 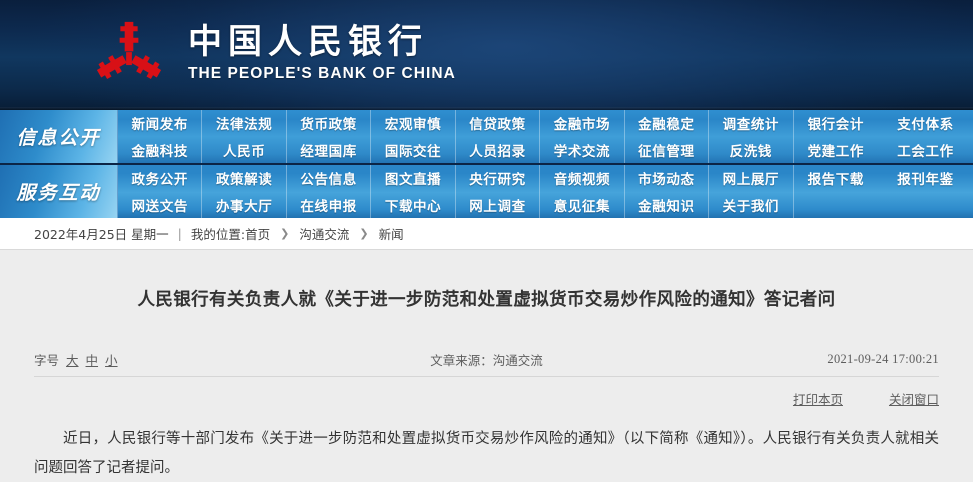 What do you see at coordinates (59, 191) in the screenshot?
I see `nav-group-label-service-interaction: 服务互动` at bounding box center [59, 191].